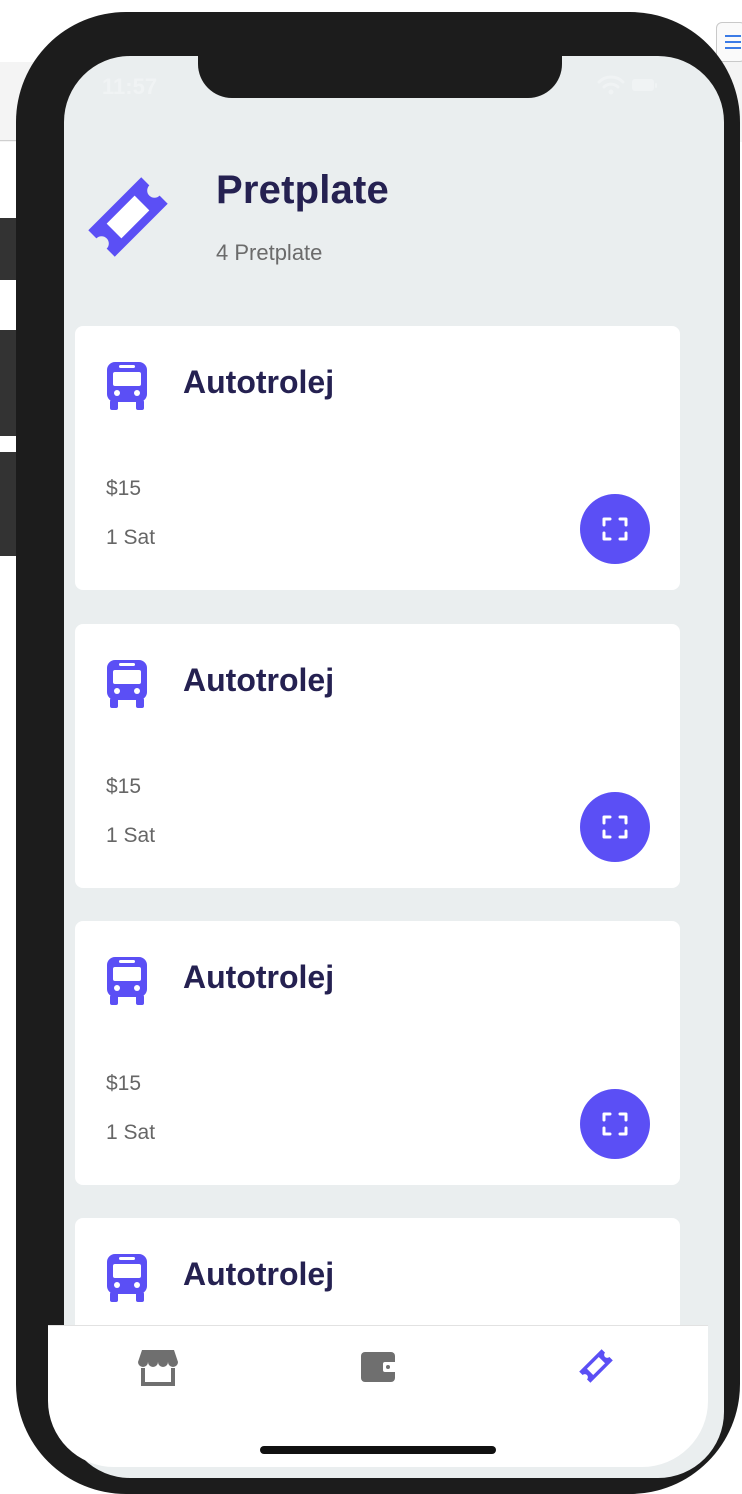  Describe the element at coordinates (645, 85) in the screenshot. I see `battery-icon` at that location.